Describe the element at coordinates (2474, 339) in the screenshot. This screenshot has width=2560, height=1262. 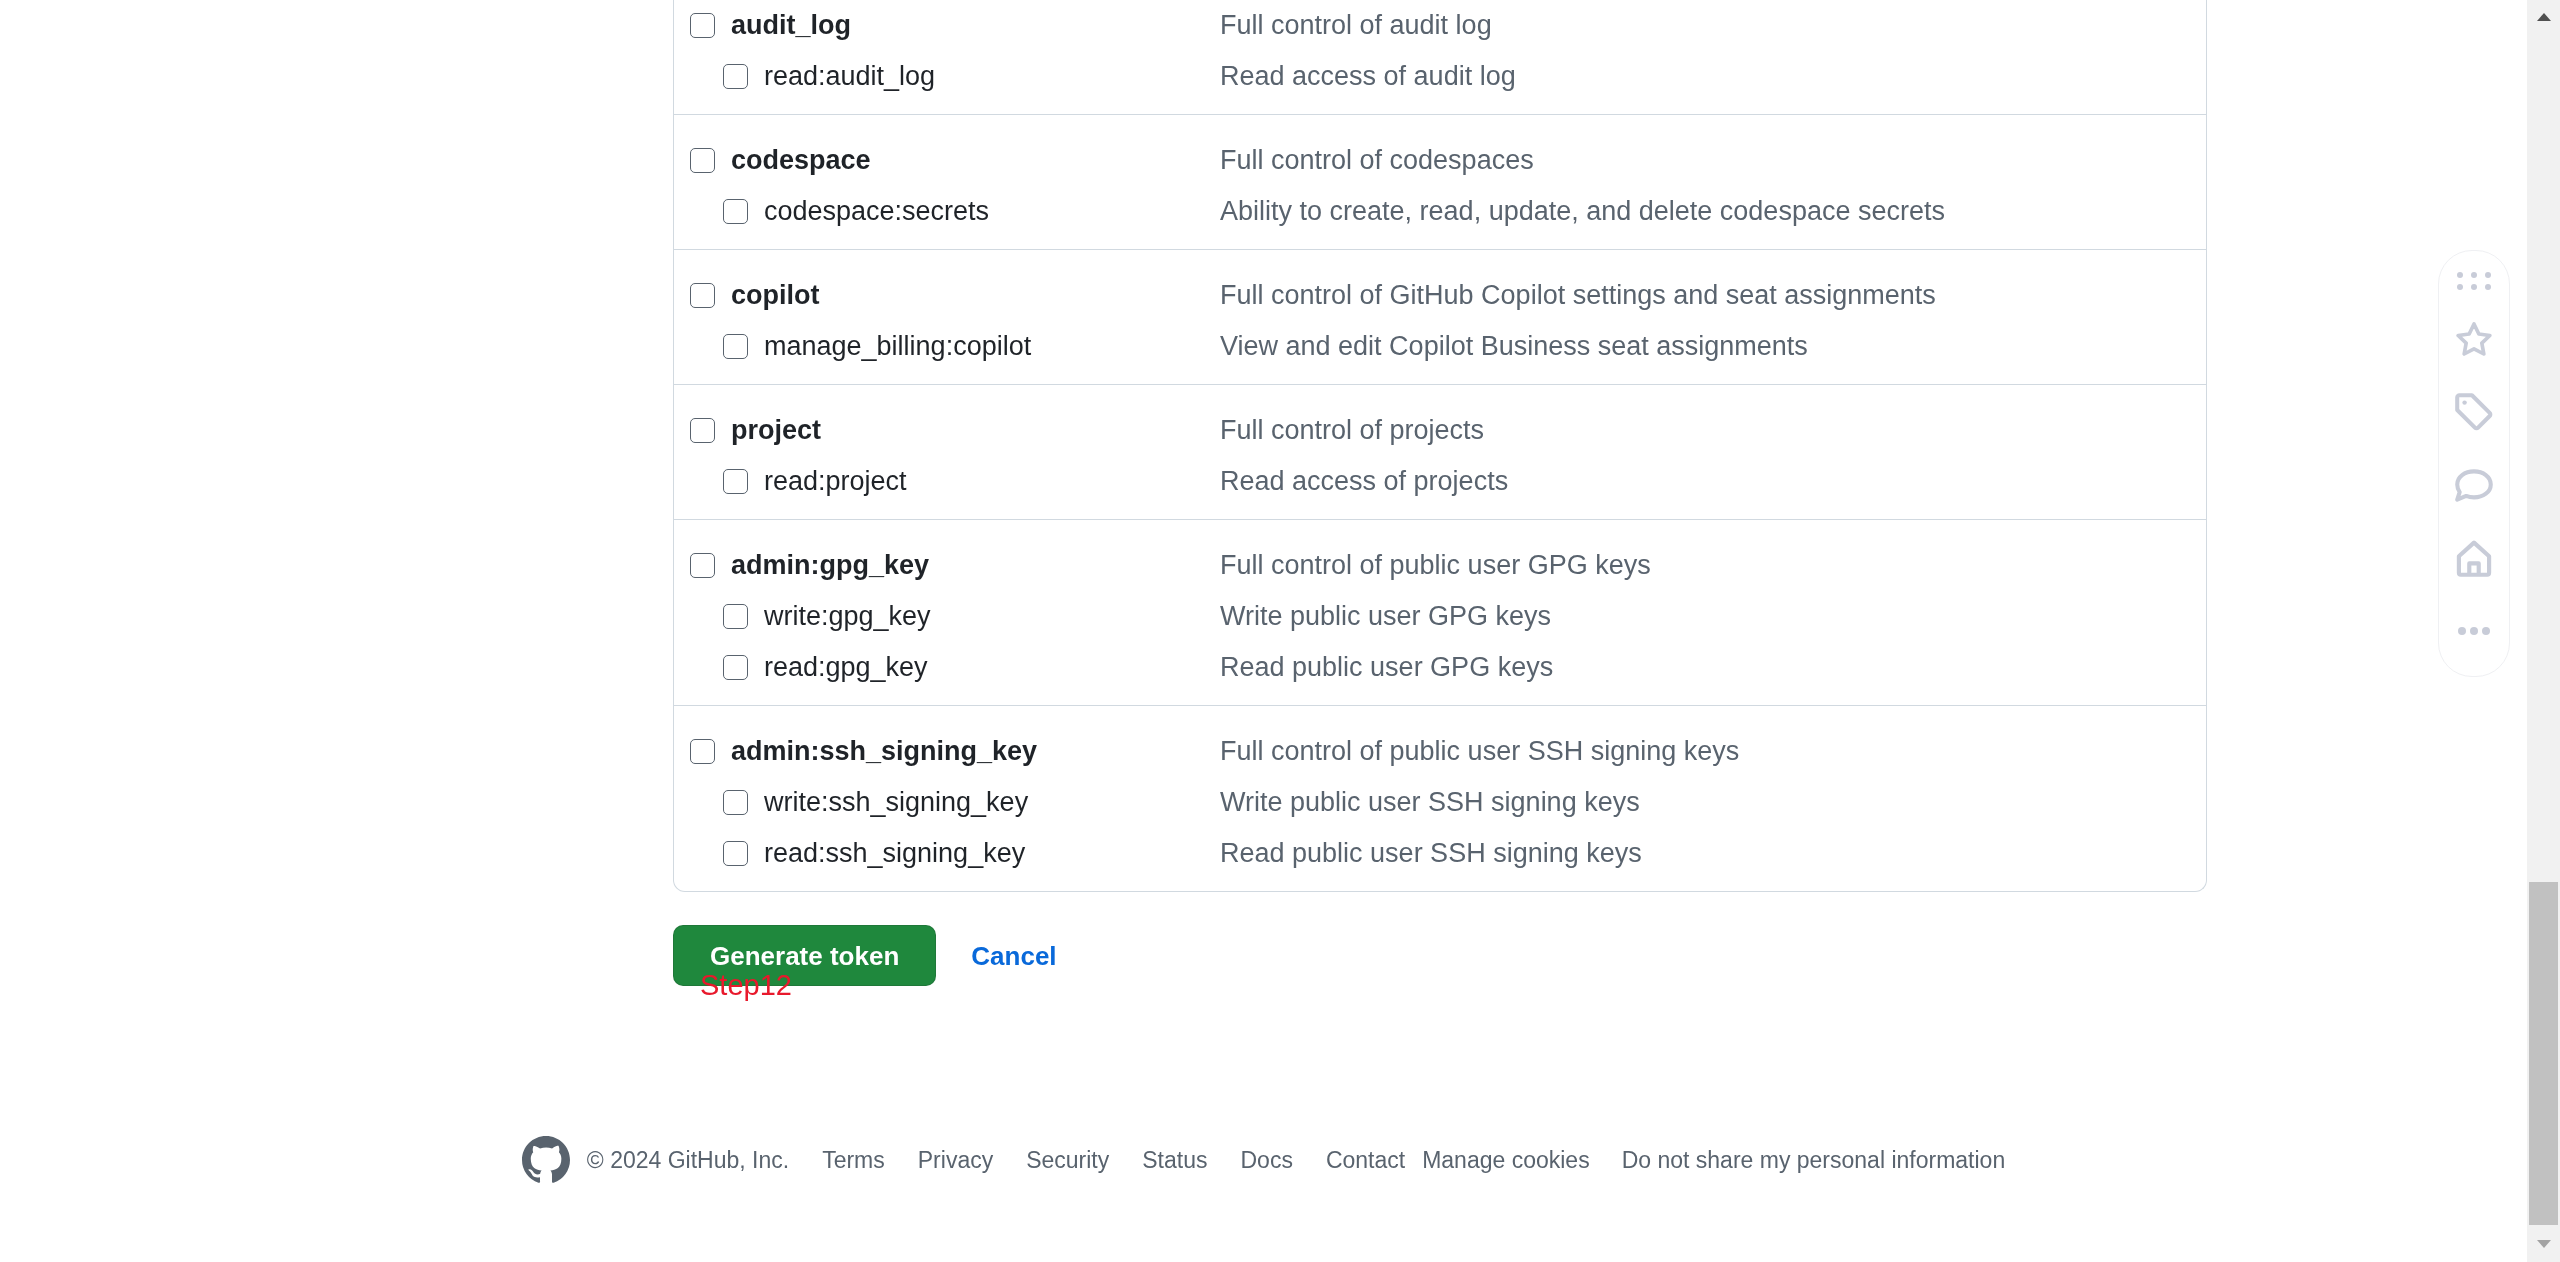
I see `star-icon` at that location.